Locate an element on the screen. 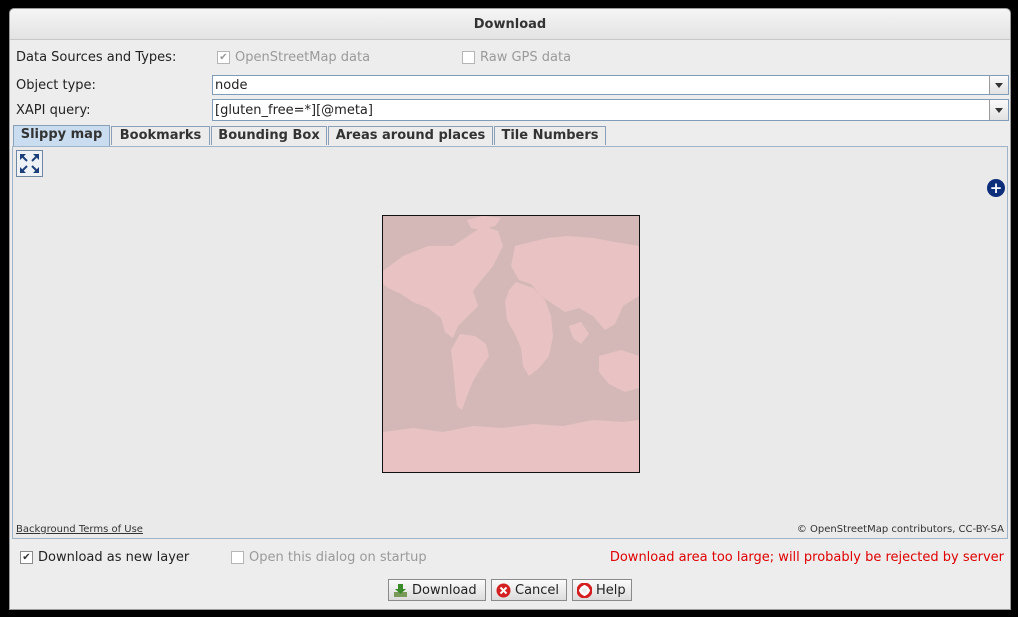 The width and height of the screenshot is (1018, 617). download-as-new-layer-checkbox: ✔ Download as new layer is located at coordinates (104, 557).